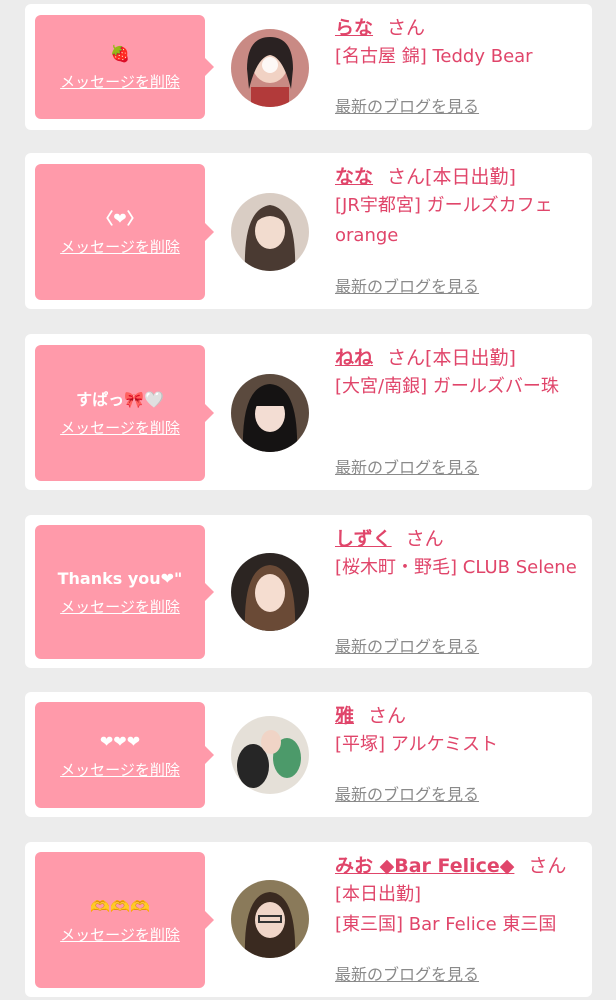 The image size is (616, 1000). I want to click on girl-name-link: しずく, so click(363, 539).